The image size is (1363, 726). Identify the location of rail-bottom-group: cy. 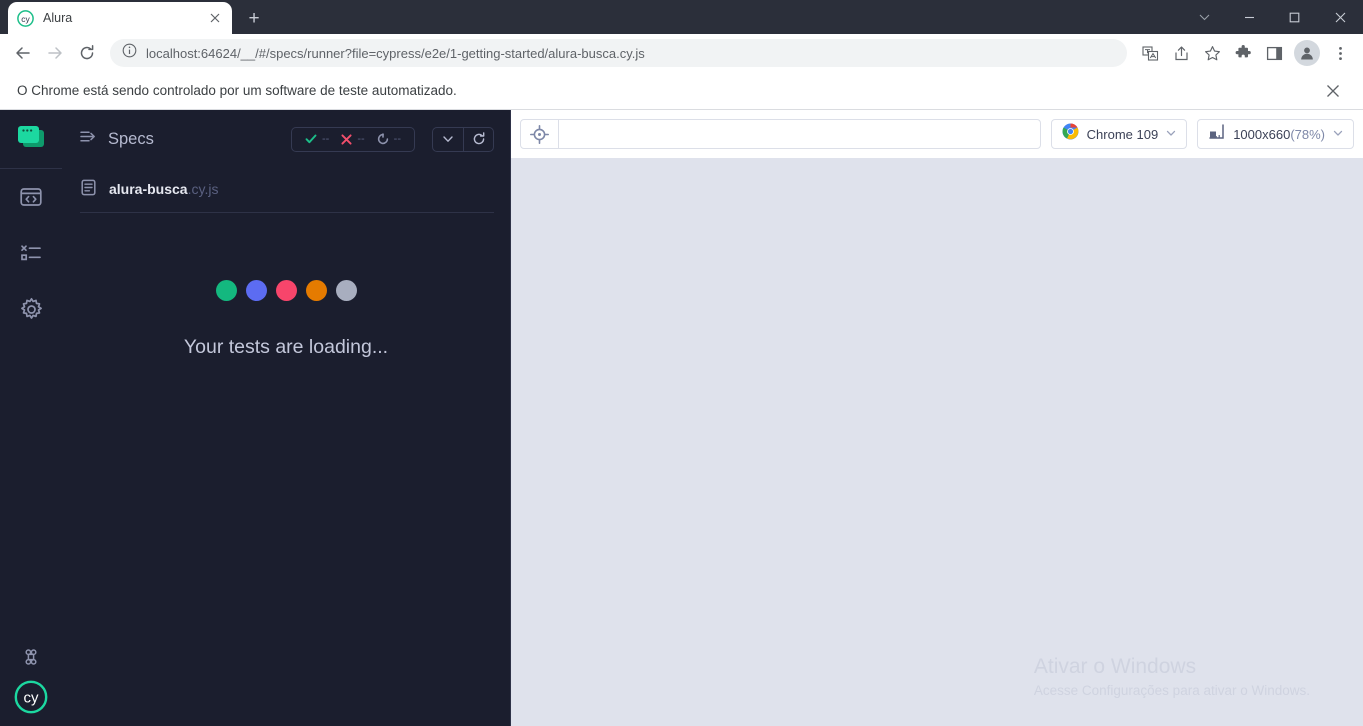
(31, 680).